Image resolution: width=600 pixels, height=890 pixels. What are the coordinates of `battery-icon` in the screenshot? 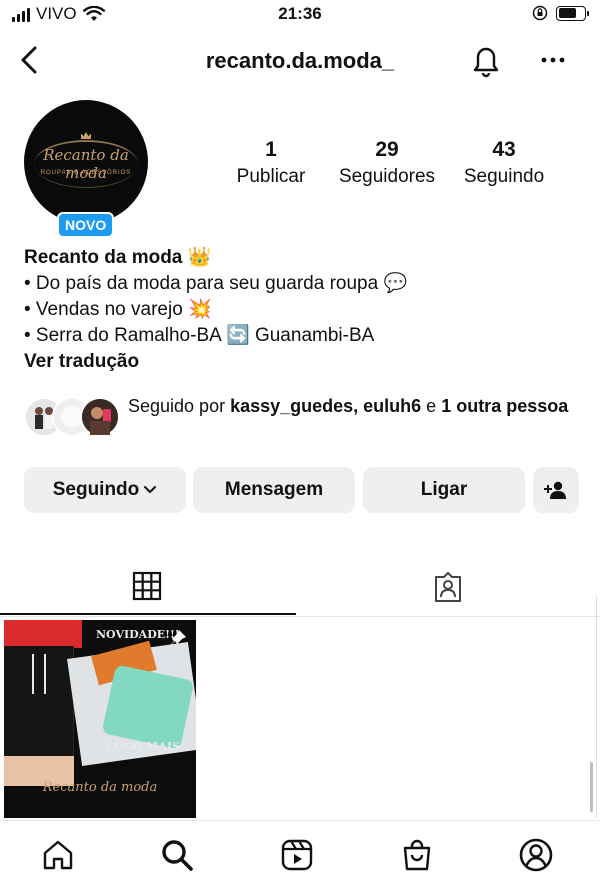 It's located at (572, 13).